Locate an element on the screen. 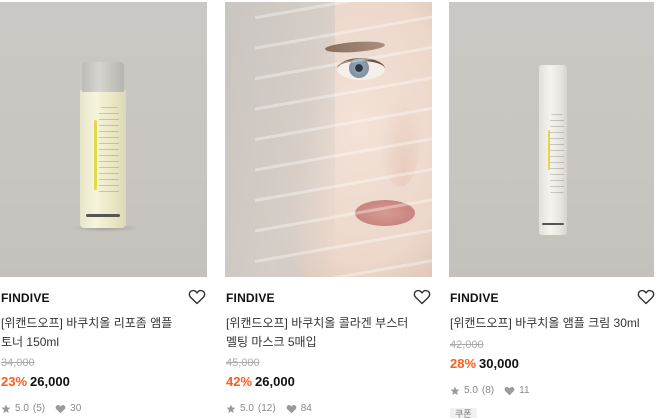 The height and width of the screenshot is (418, 656). product-title: [위캔드오프] 바쿠치올 앰플 크림 30ml is located at coordinates (553, 323).